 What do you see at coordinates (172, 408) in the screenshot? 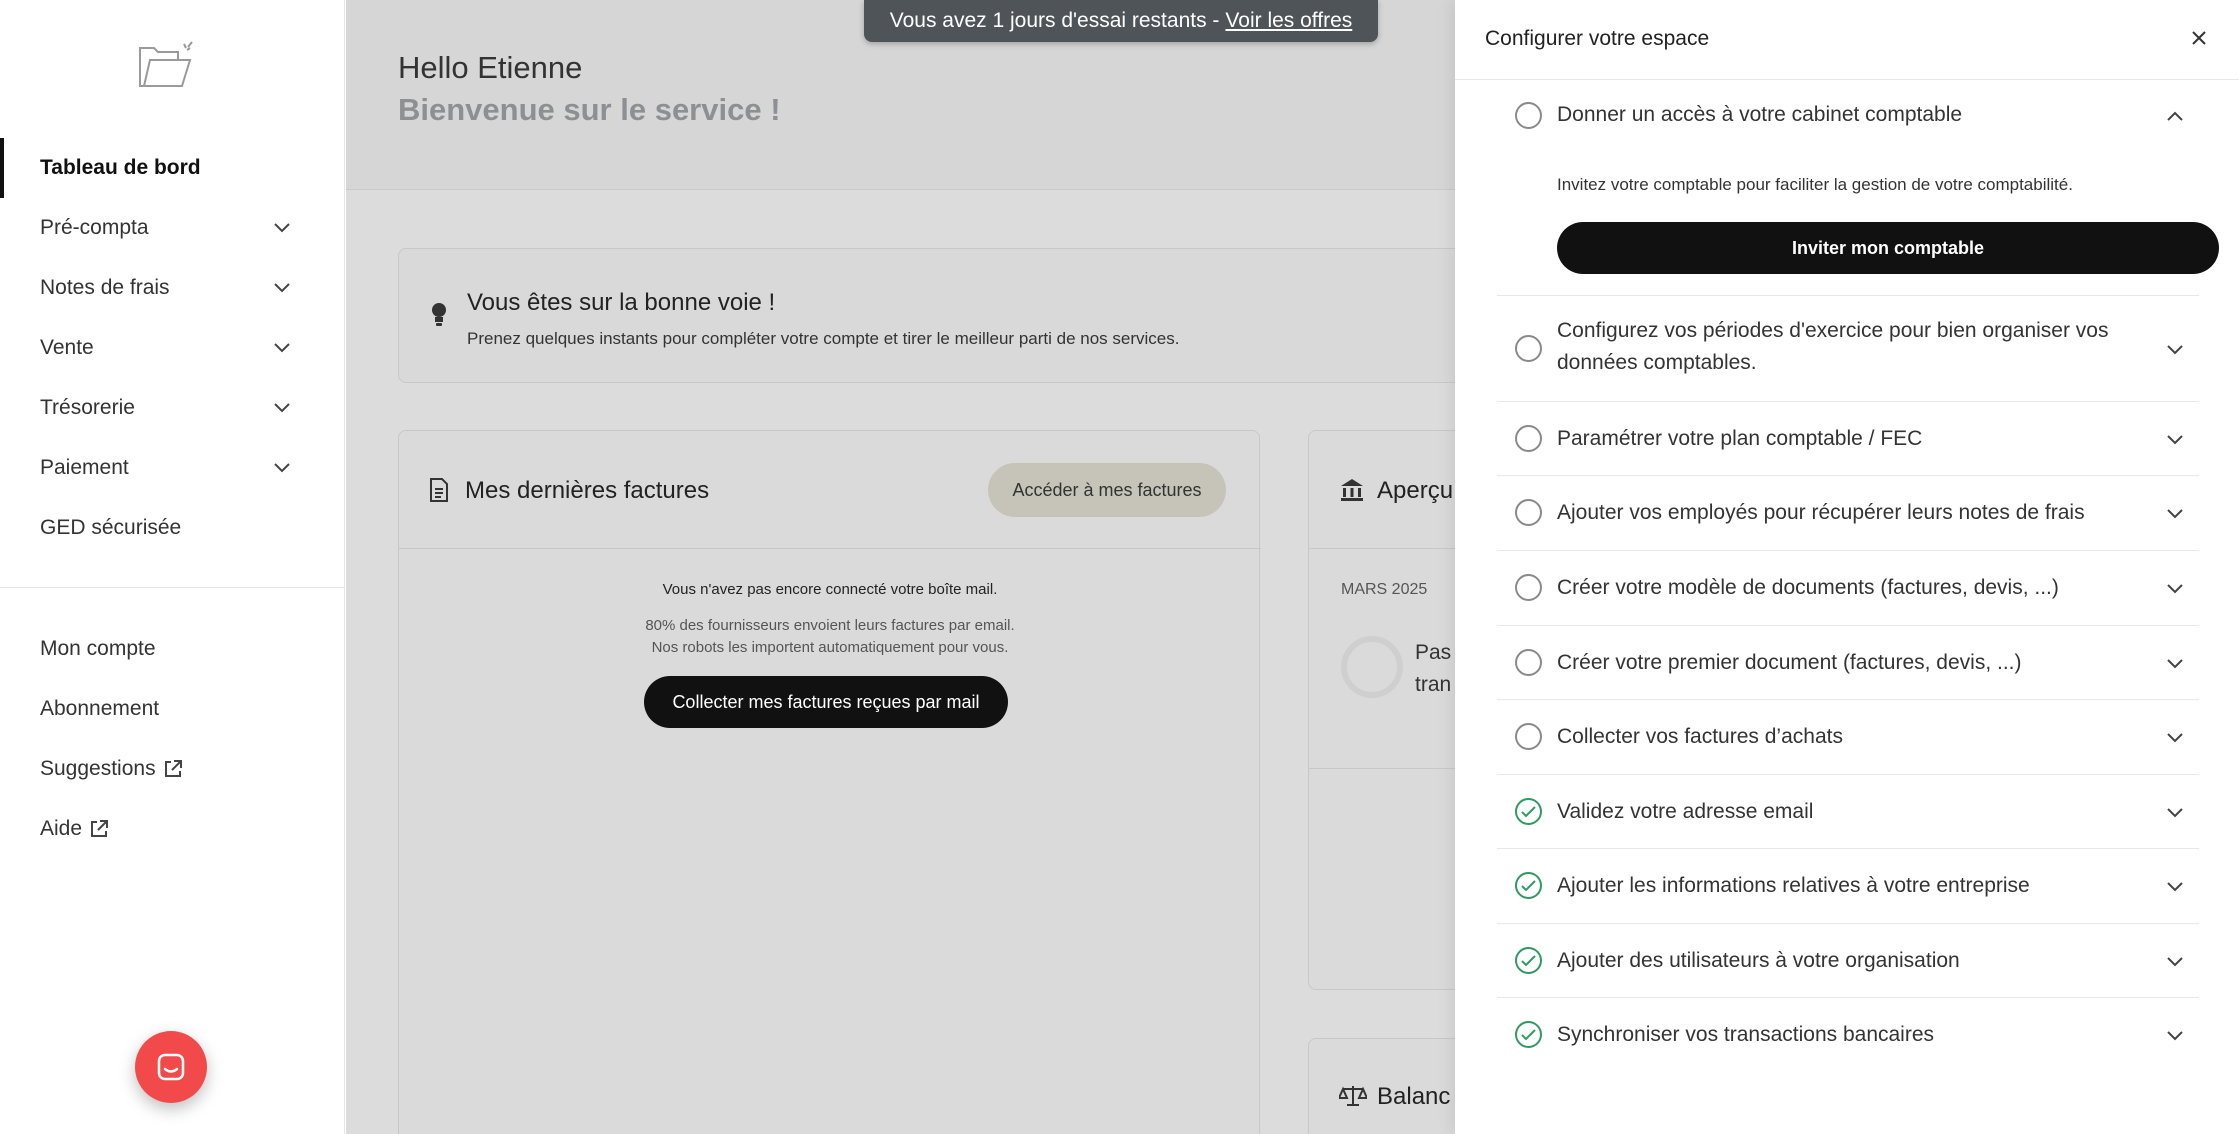
I see `nav-item-tresorerie: Trésorerie` at bounding box center [172, 408].